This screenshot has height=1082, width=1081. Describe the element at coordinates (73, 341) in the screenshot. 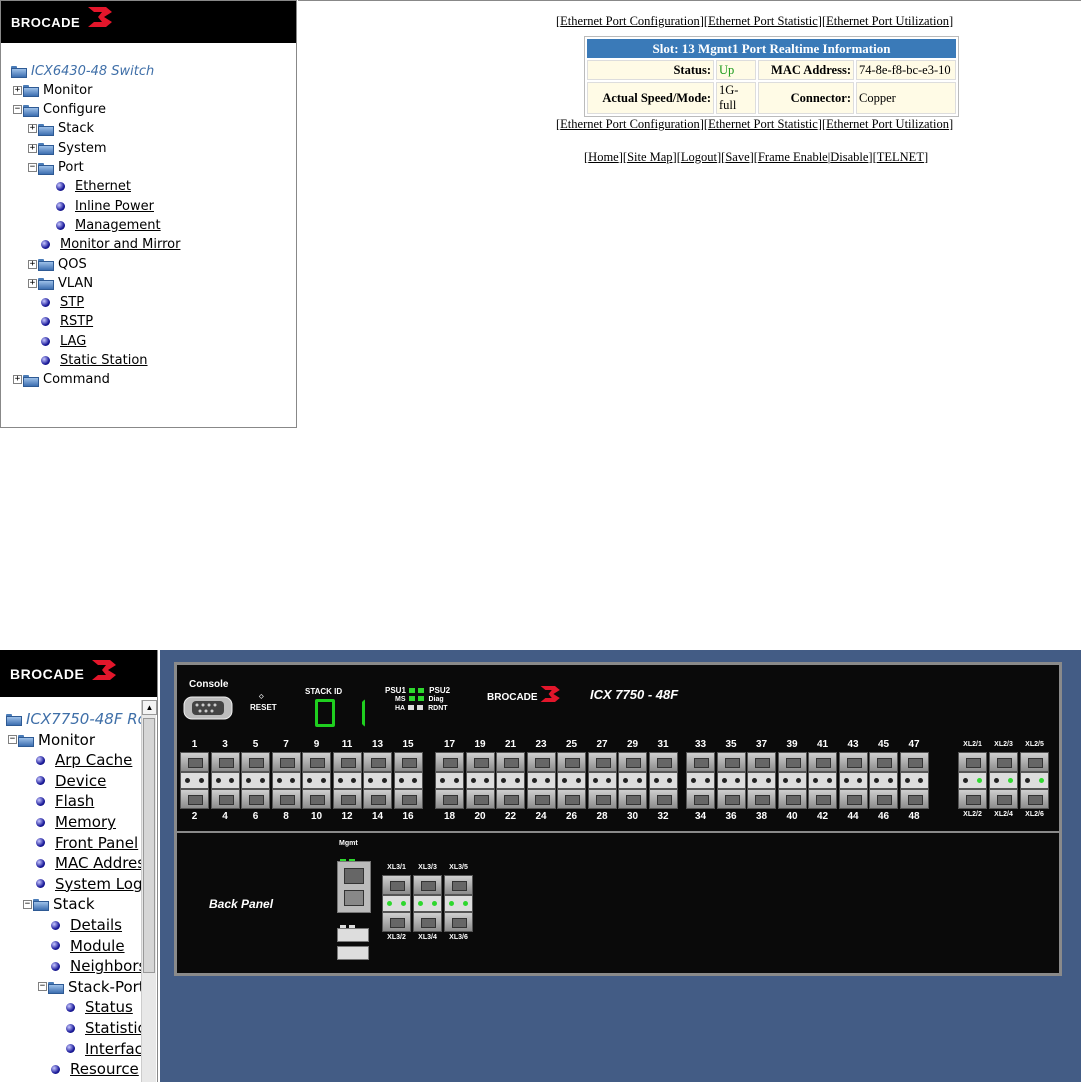

I see `tree-link-label: LAG` at that location.